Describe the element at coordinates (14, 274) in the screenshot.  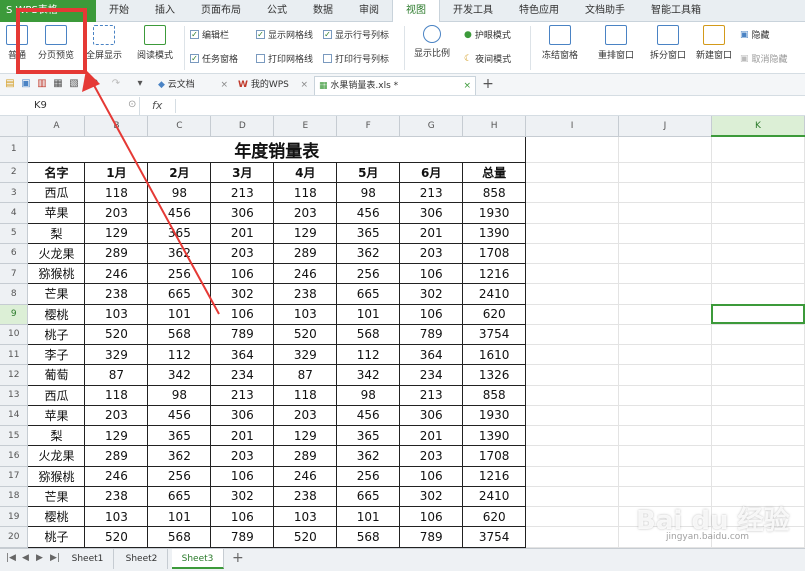
I see `row-header: 7` at that location.